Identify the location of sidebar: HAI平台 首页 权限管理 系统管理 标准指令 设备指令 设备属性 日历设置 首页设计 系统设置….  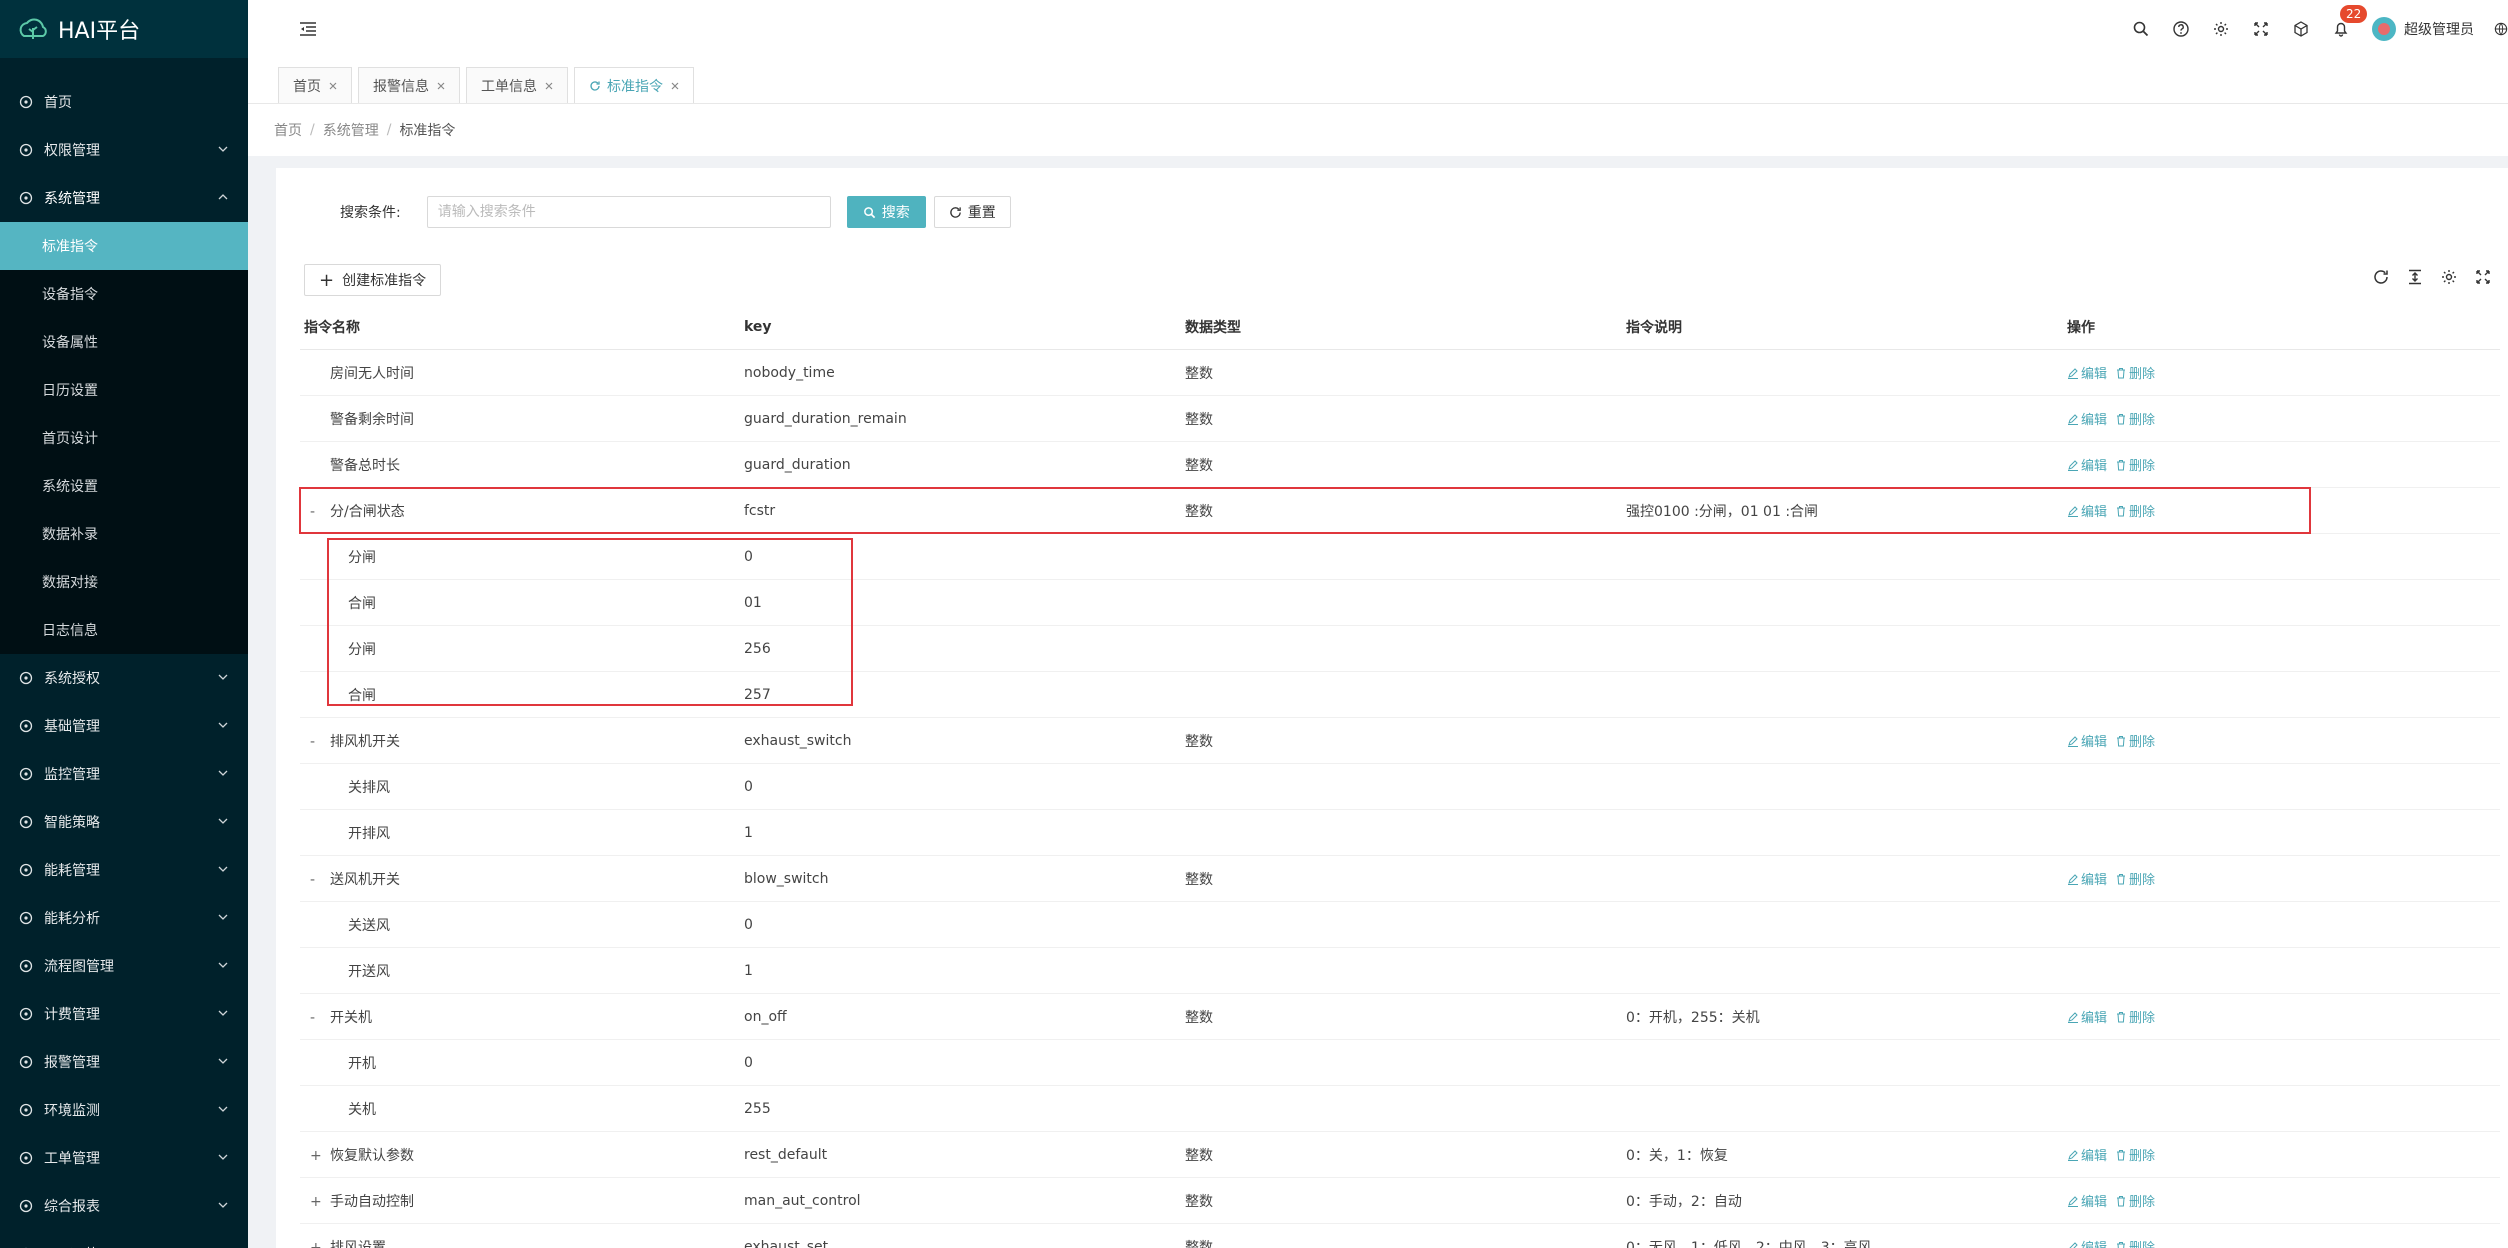
(124, 624).